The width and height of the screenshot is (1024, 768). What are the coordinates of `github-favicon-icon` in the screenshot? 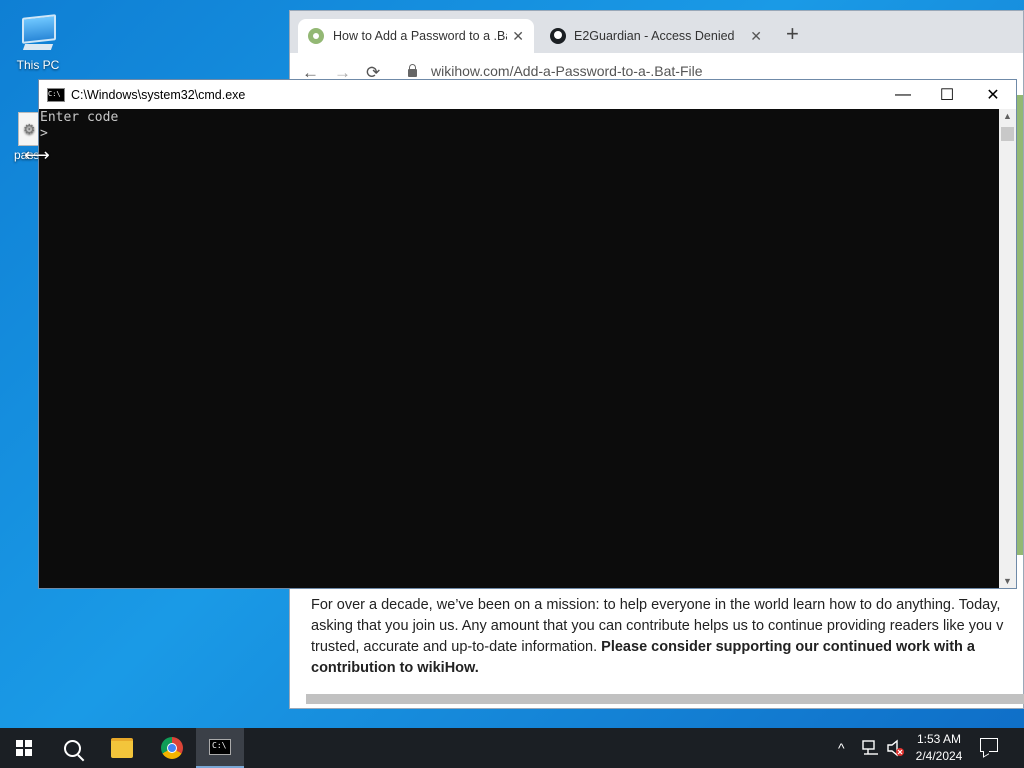 It's located at (558, 36).